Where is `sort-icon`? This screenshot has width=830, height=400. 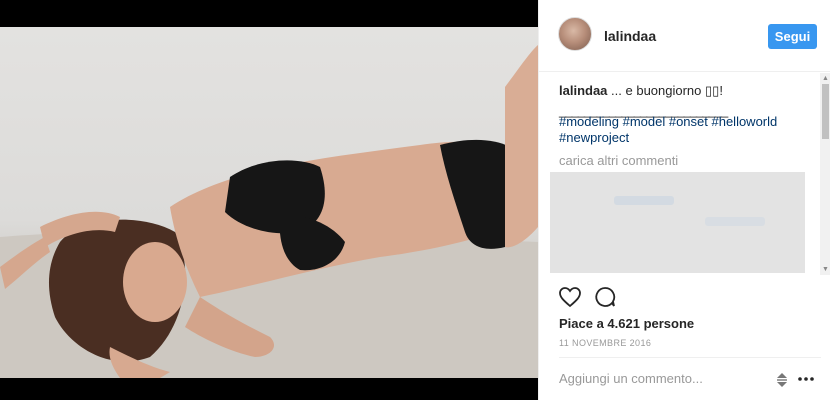 sort-icon is located at coordinates (782, 380).